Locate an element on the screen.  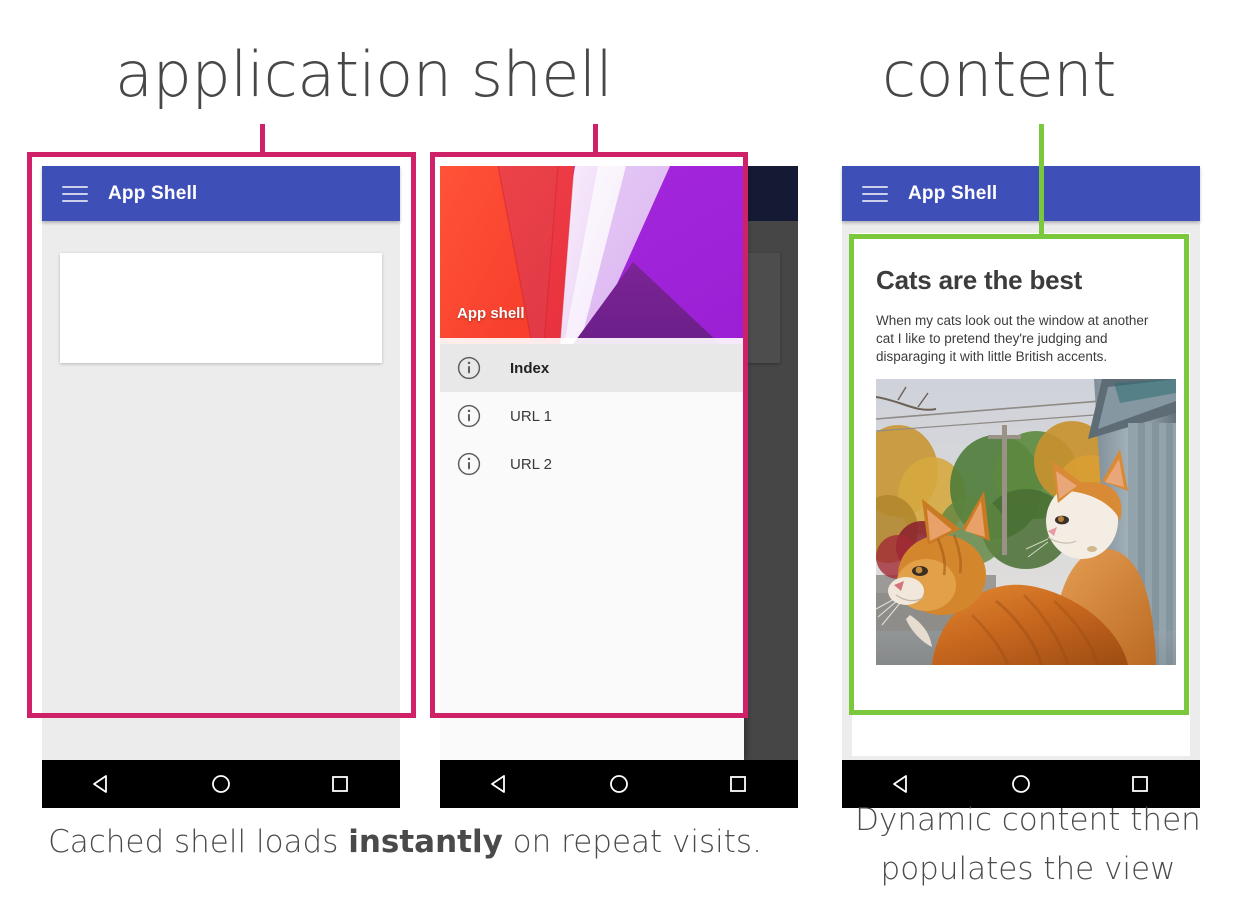
drawer-item-url-2: URL 2 is located at coordinates (592, 464).